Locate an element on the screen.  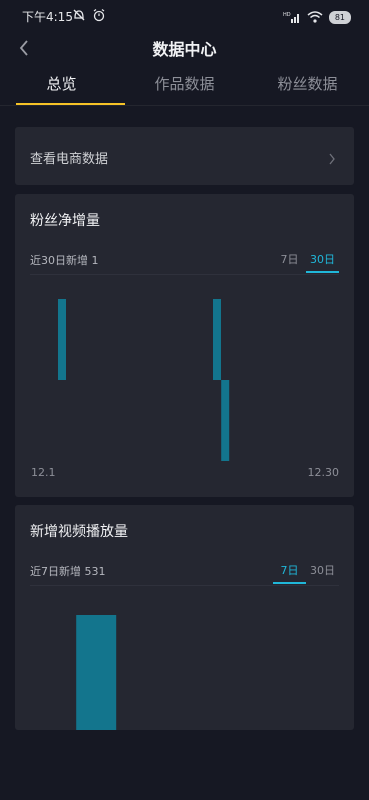
tab-label: 总览 is located at coordinates (61, 84).